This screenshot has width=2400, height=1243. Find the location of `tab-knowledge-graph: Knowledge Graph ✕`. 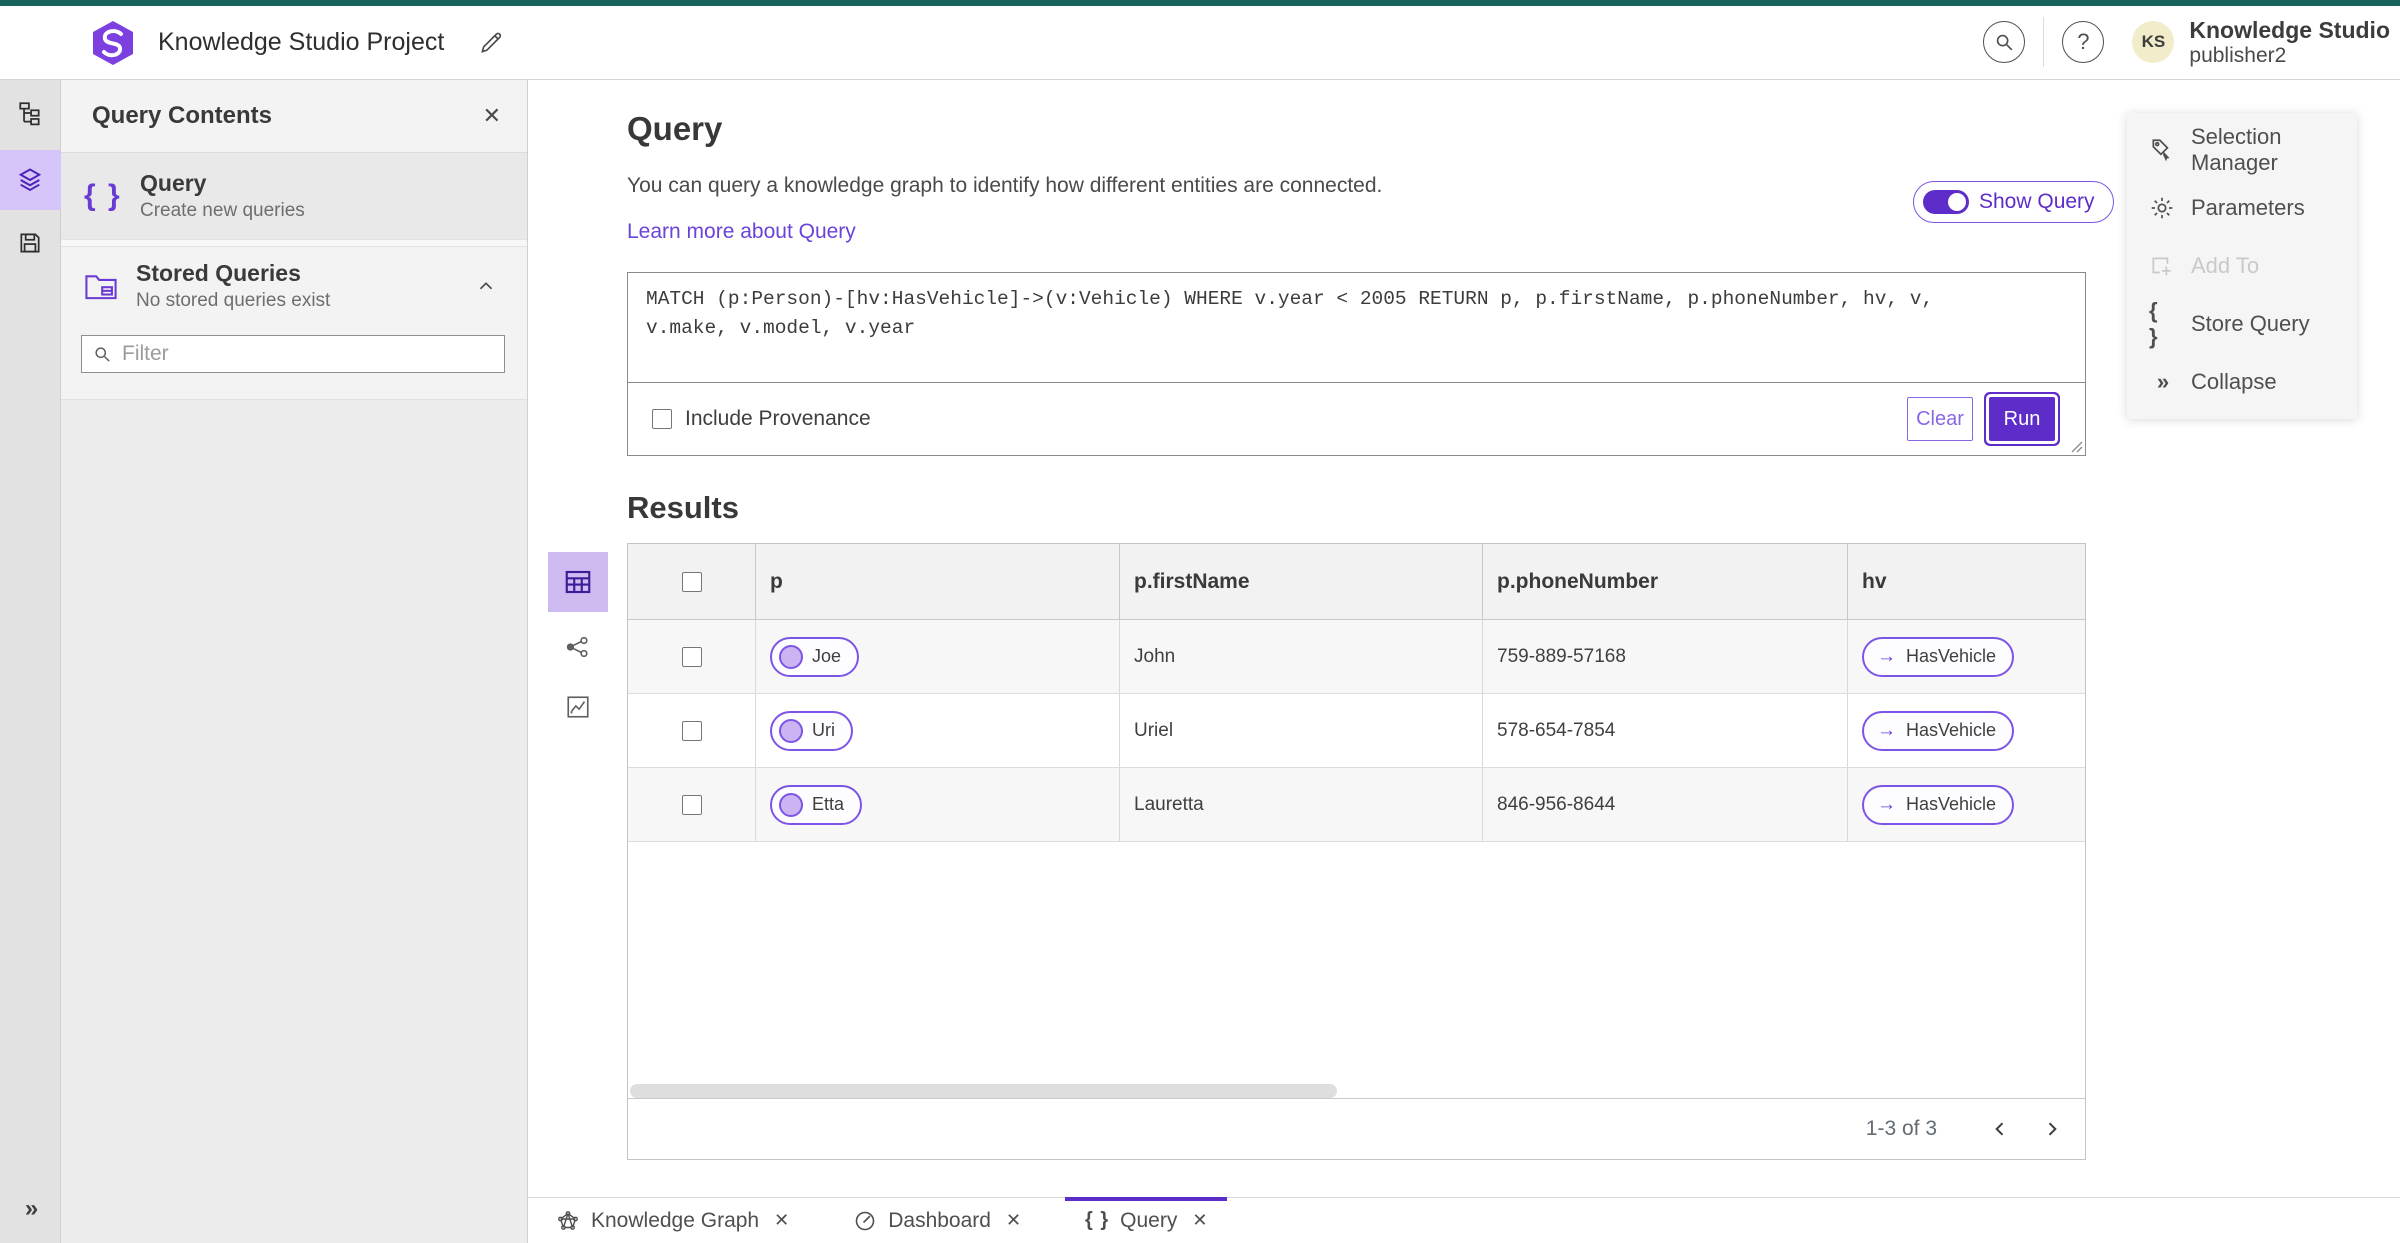

tab-knowledge-graph: Knowledge Graph ✕ is located at coordinates (672, 1220).